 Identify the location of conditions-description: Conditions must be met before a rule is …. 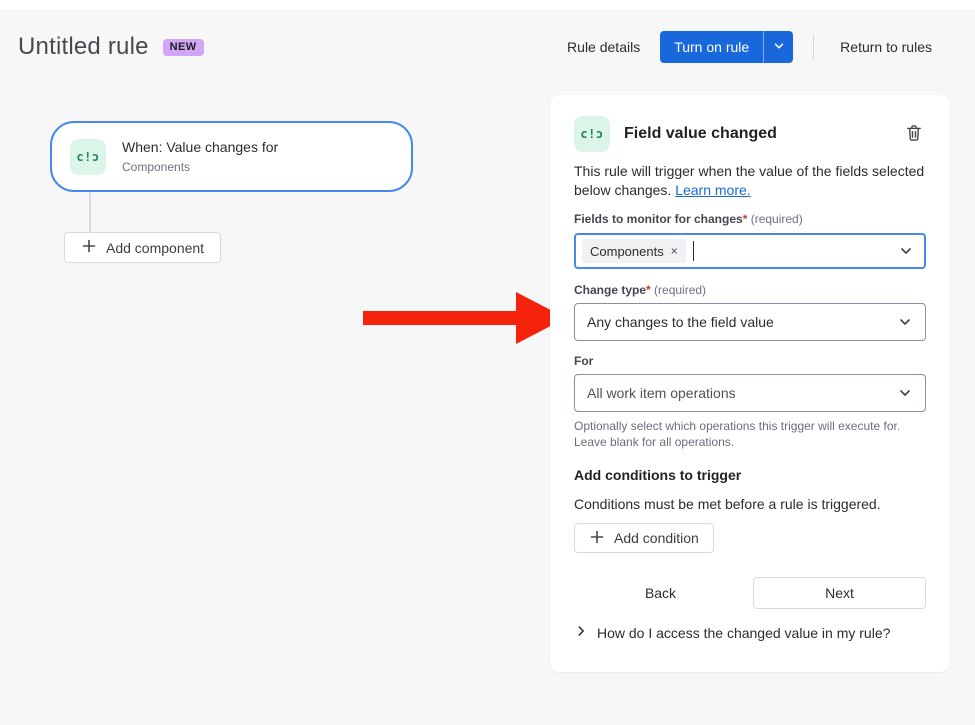
(727, 504).